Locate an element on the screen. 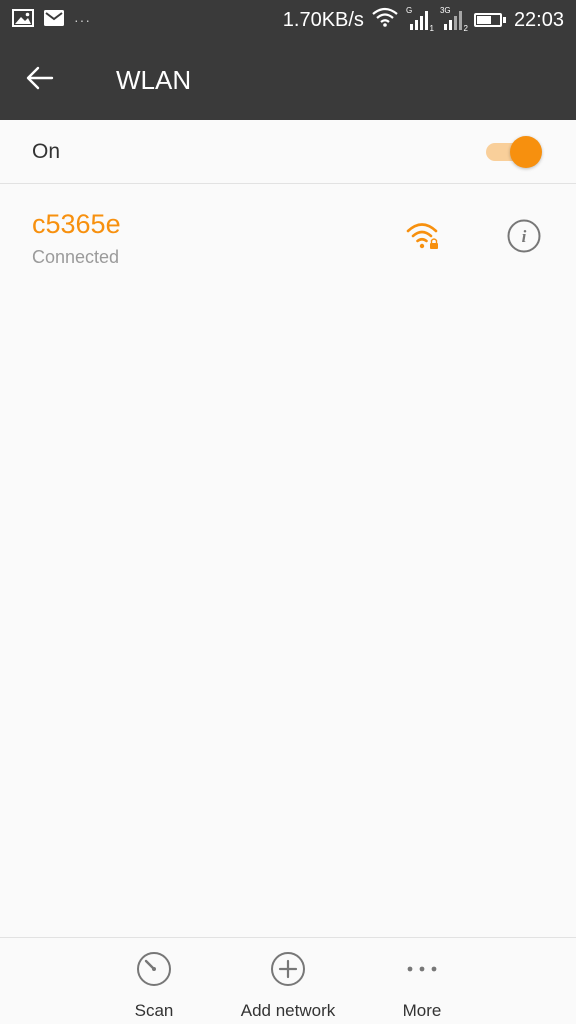  status-notifications: ··· is located at coordinates (51, 20).